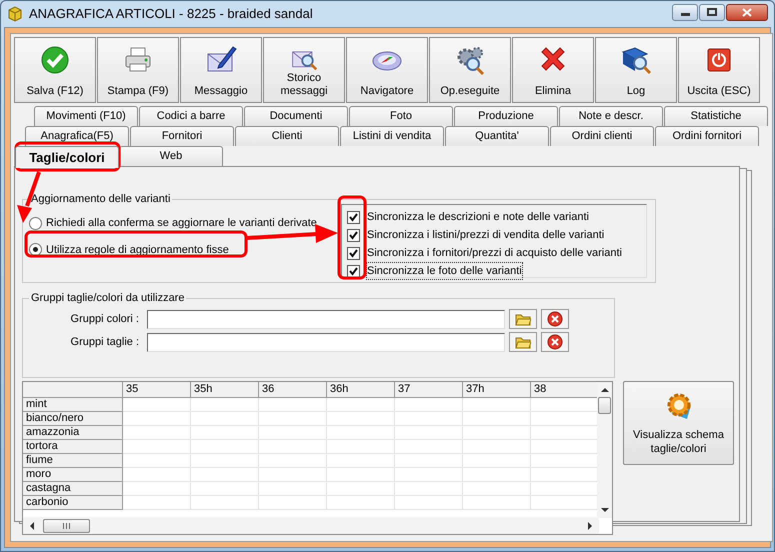 This screenshot has height=552, width=775. Describe the element at coordinates (182, 136) in the screenshot. I see `tab: Fornitori` at that location.